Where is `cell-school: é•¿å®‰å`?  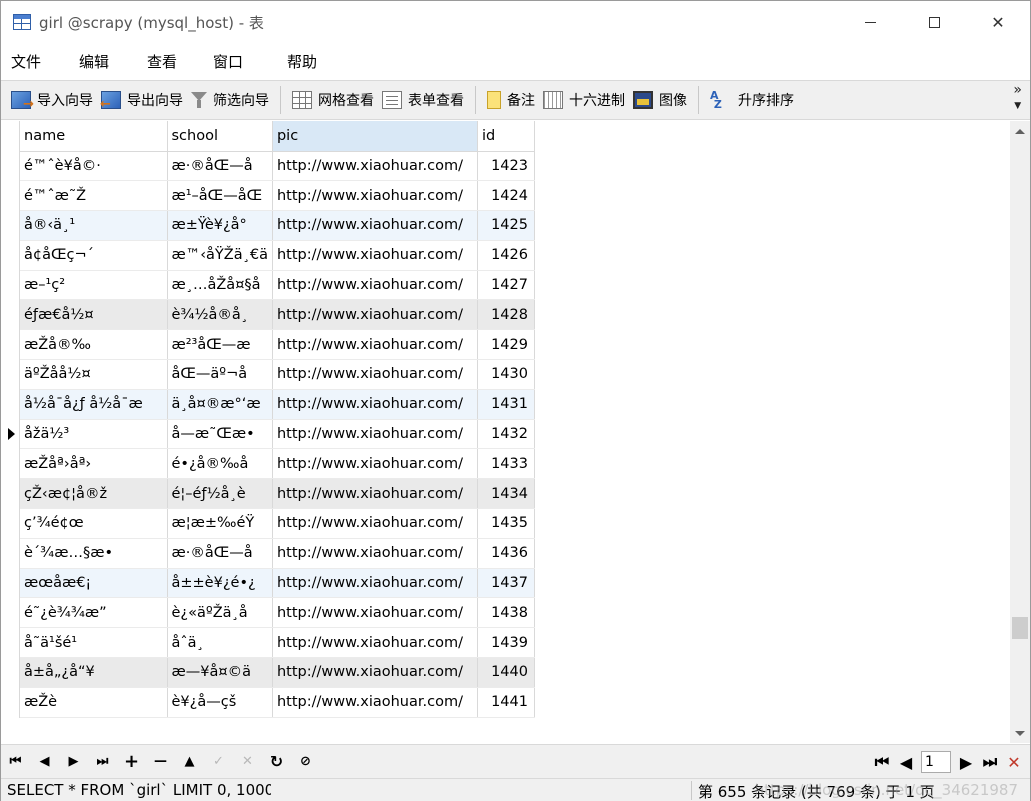
cell-school: é•¿å®‰å is located at coordinates (220, 464).